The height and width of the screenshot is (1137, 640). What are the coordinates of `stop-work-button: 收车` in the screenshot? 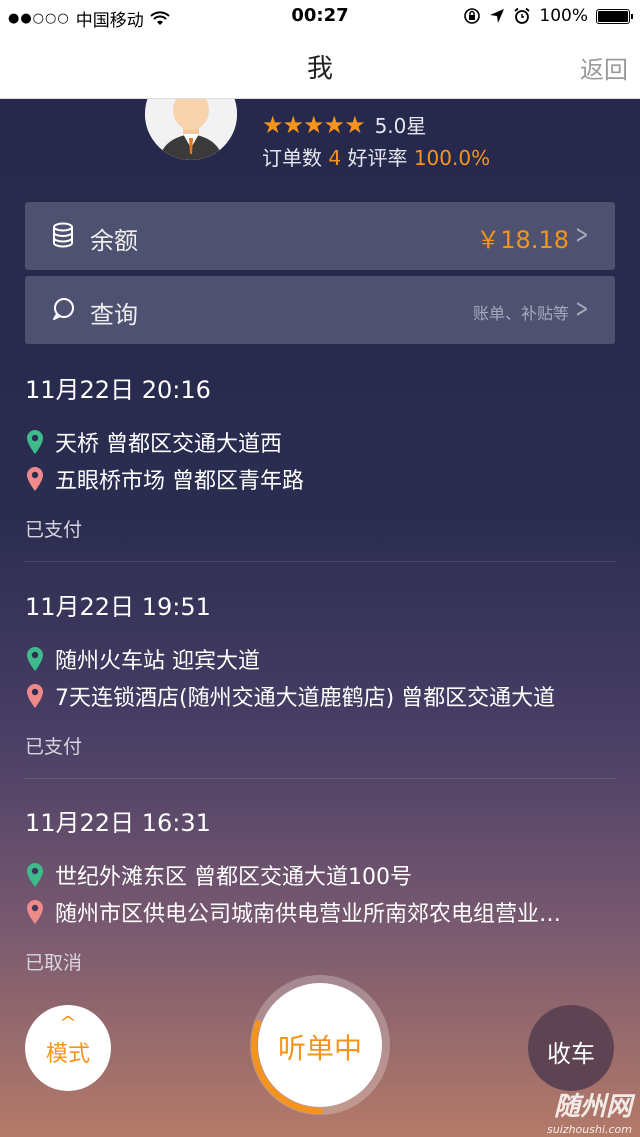 It's located at (571, 1048).